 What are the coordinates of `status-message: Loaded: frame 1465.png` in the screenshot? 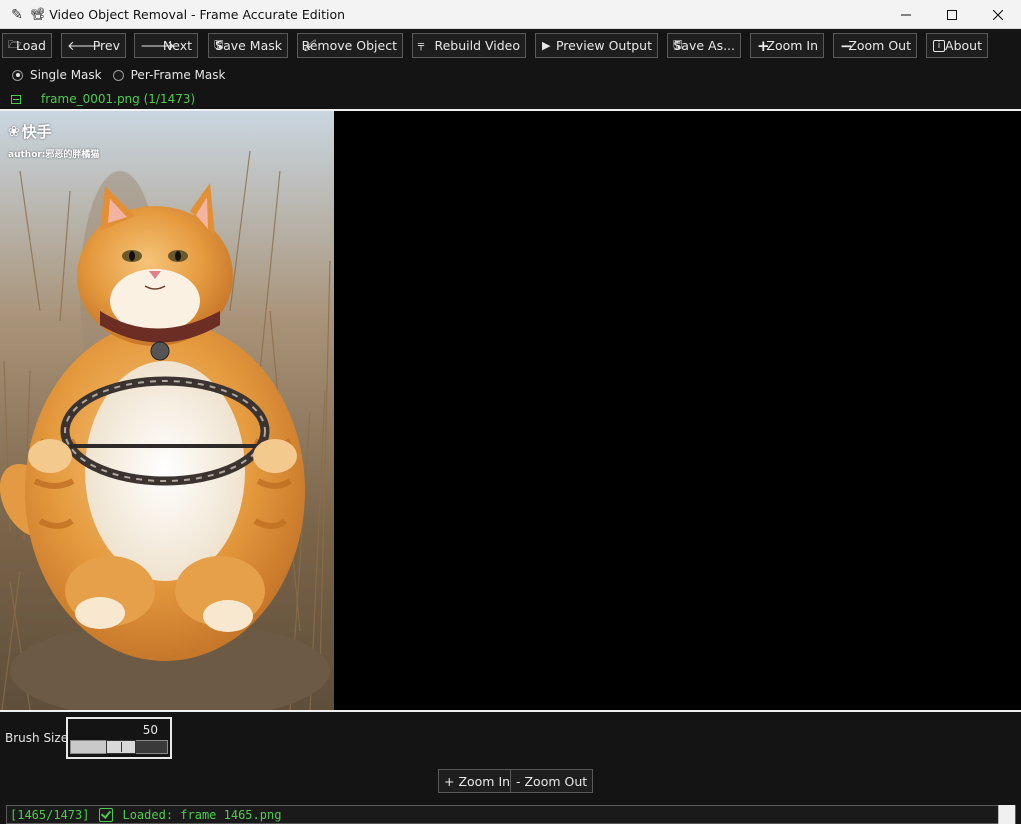 It's located at (202, 814).